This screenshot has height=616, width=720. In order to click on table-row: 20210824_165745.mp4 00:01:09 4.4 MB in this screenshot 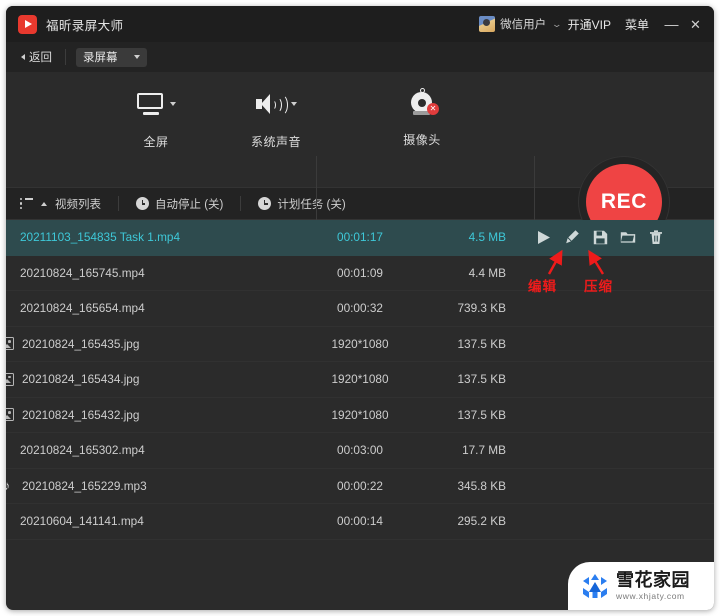, I will do `click(360, 273)`.